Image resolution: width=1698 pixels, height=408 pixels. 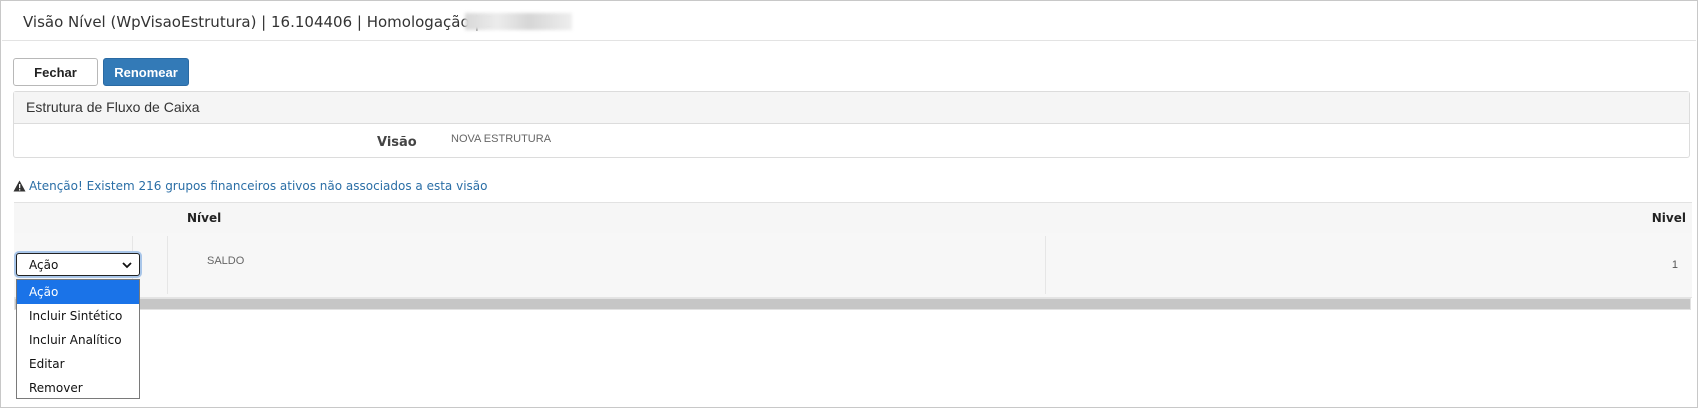 What do you see at coordinates (78, 364) in the screenshot?
I see `option-editar: Editar` at bounding box center [78, 364].